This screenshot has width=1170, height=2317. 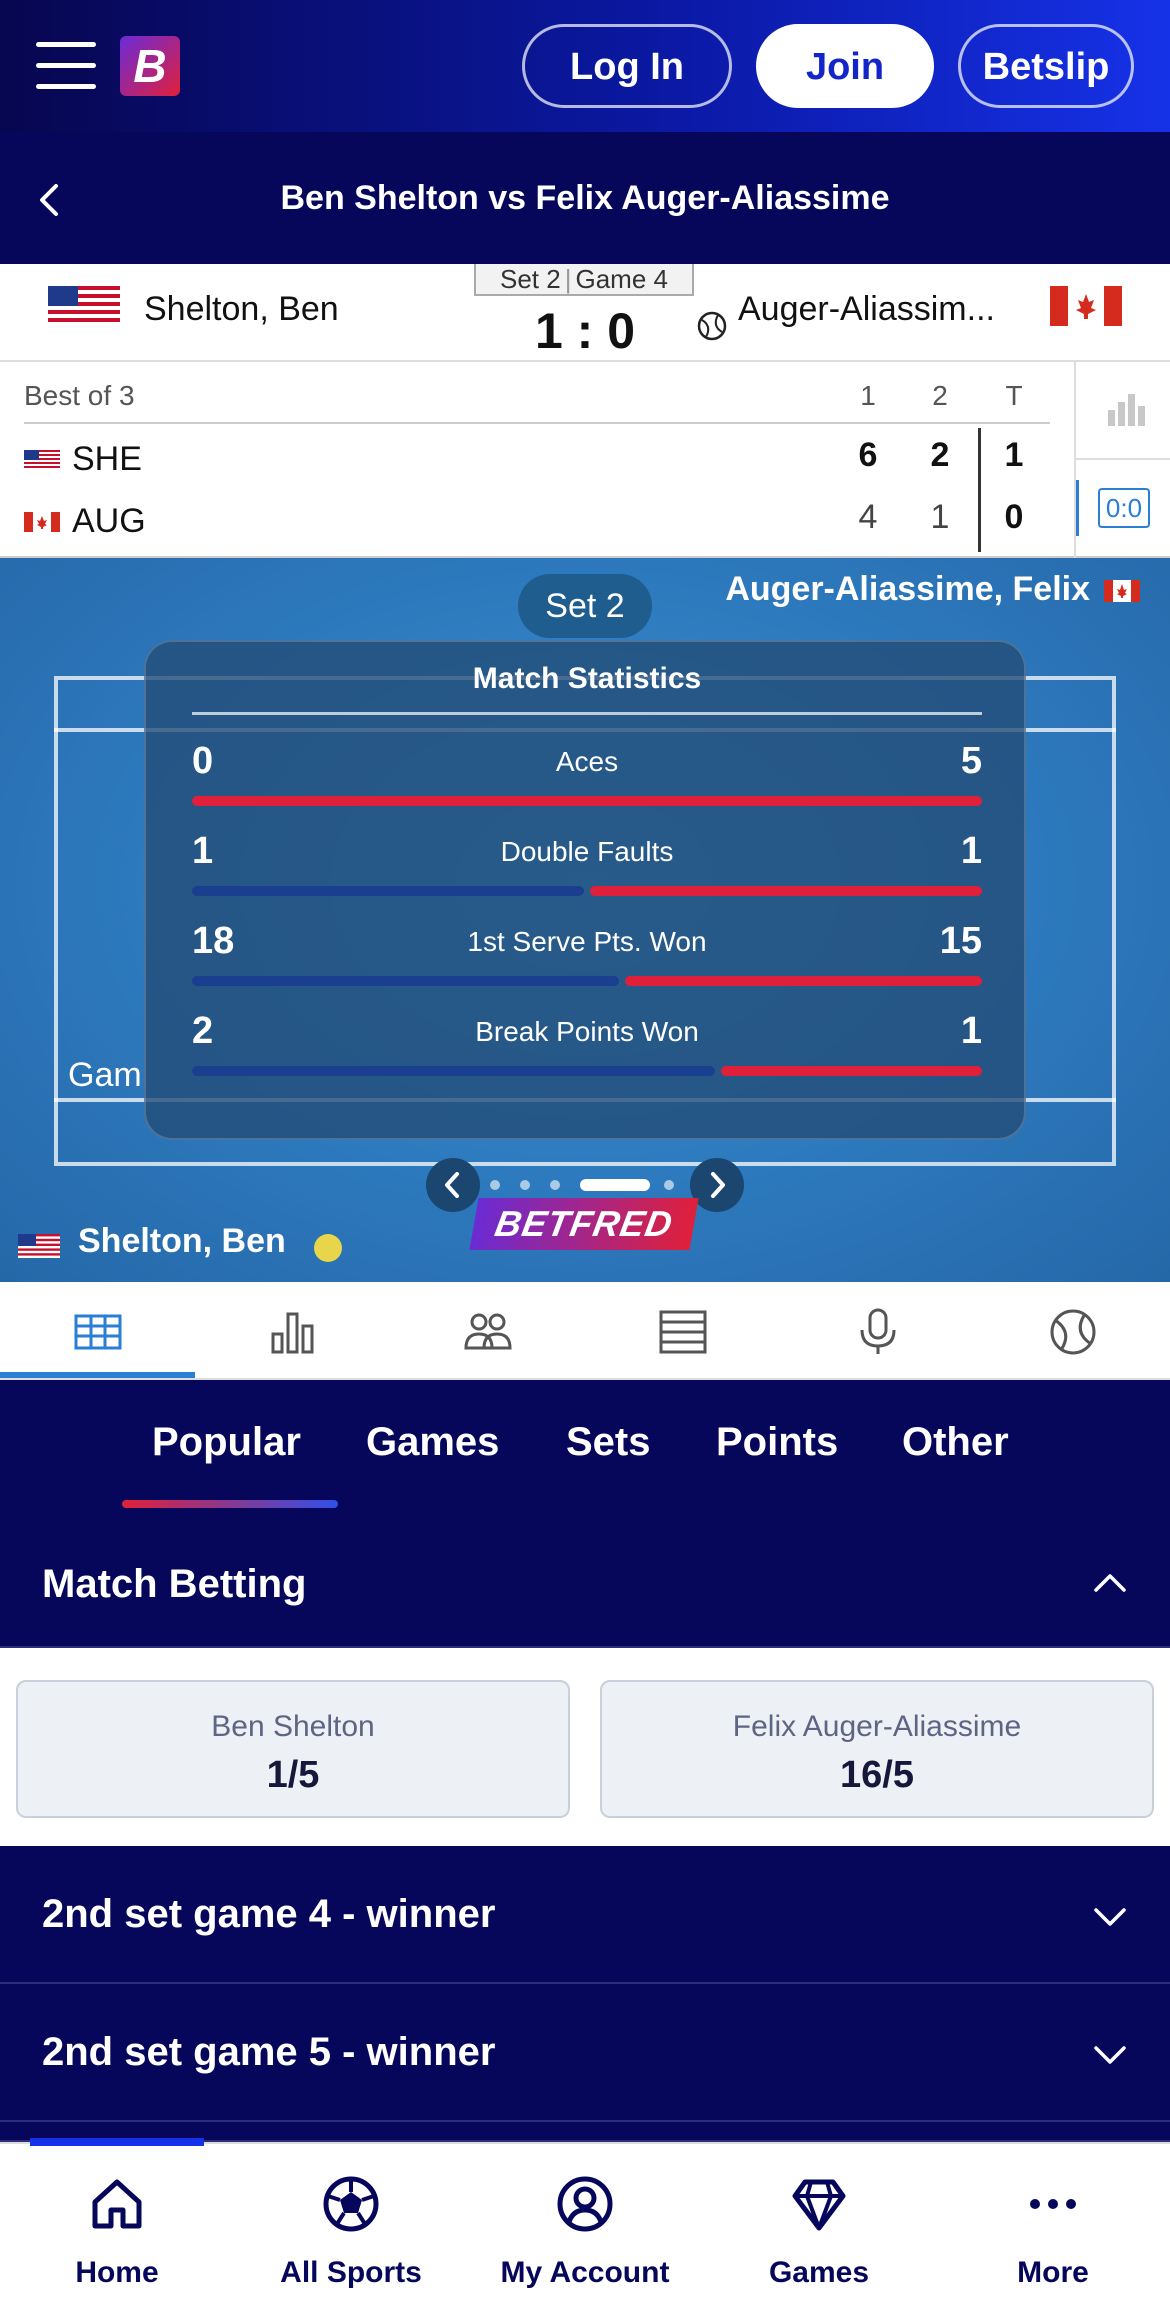 What do you see at coordinates (585, 198) in the screenshot?
I see `event-title-bar: Ben Shelton vs Felix Auger-Aliassime` at bounding box center [585, 198].